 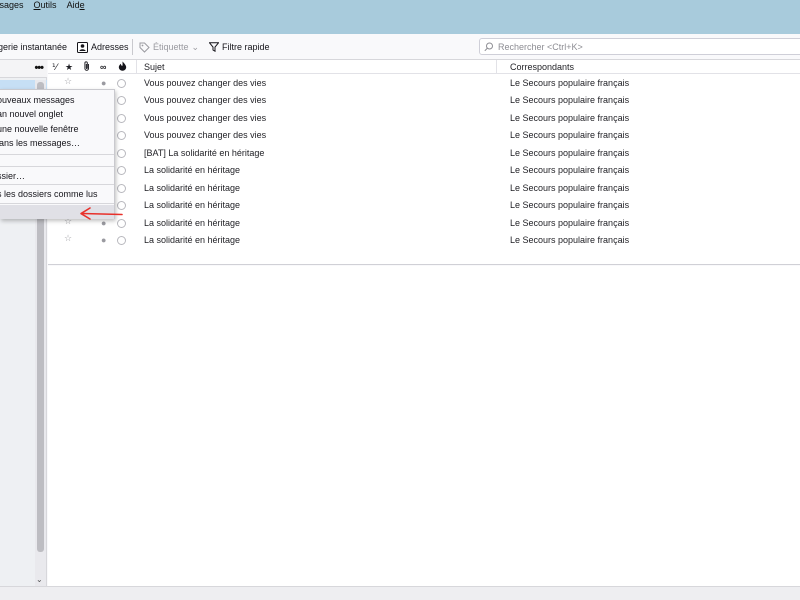 What do you see at coordinates (542, 67) in the screenshot?
I see `correspondents-column-header: Correspondants` at bounding box center [542, 67].